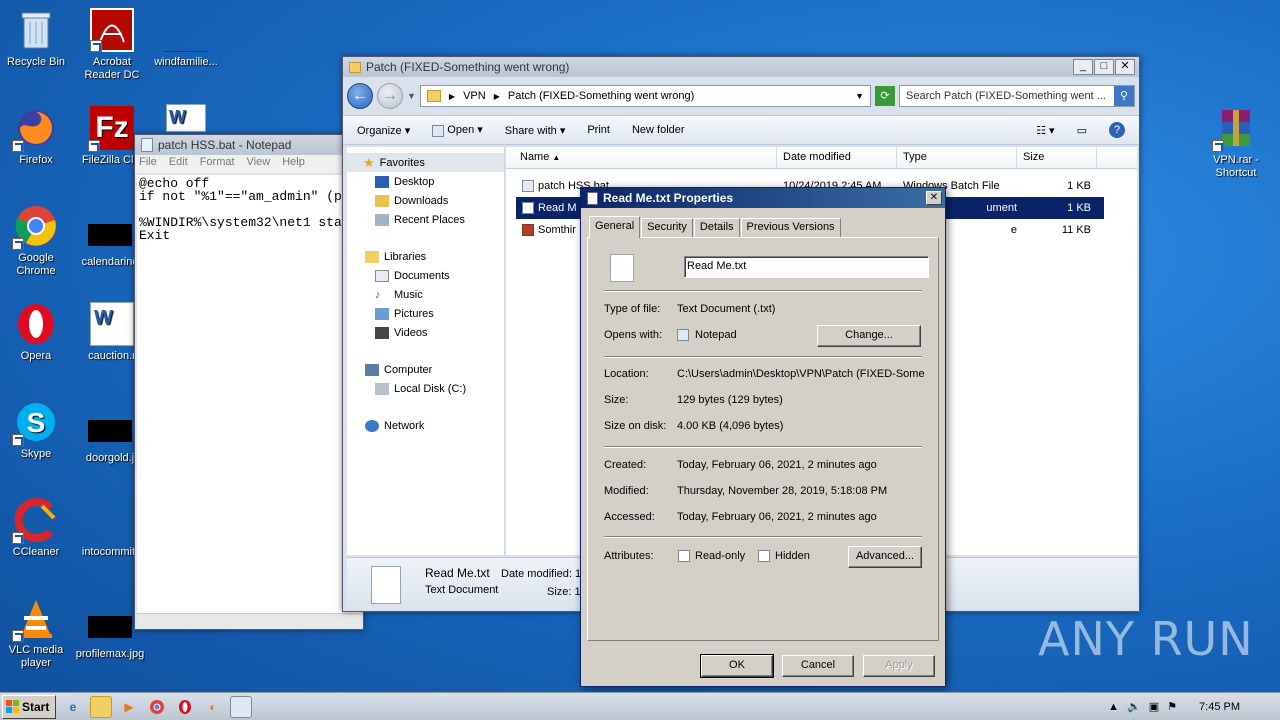 The height and width of the screenshot is (720, 1280). What do you see at coordinates (390, 96) in the screenshot?
I see `forward-button: →` at bounding box center [390, 96].